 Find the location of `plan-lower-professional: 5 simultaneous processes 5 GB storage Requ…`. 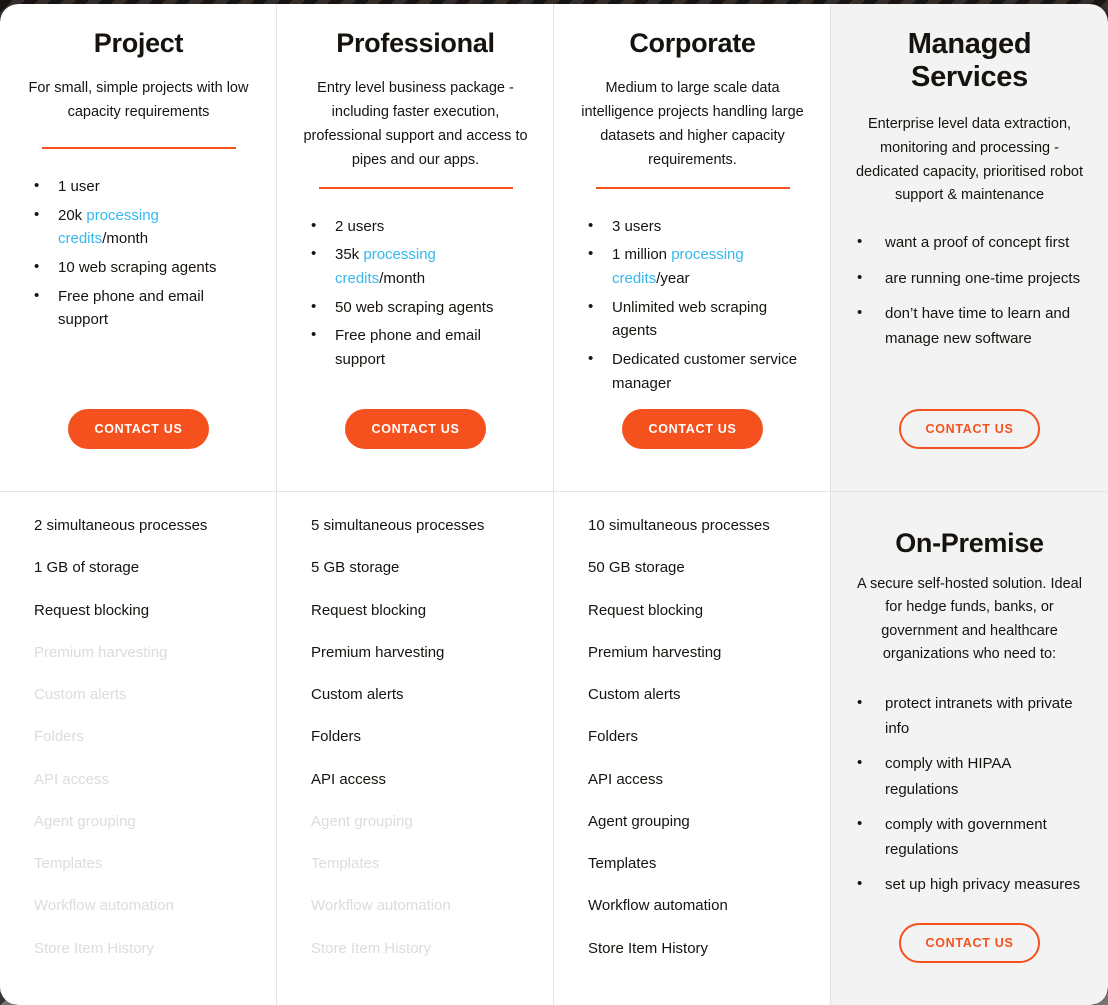

plan-lower-professional: 5 simultaneous processes 5 GB storage Requ… is located at coordinates (415, 748).